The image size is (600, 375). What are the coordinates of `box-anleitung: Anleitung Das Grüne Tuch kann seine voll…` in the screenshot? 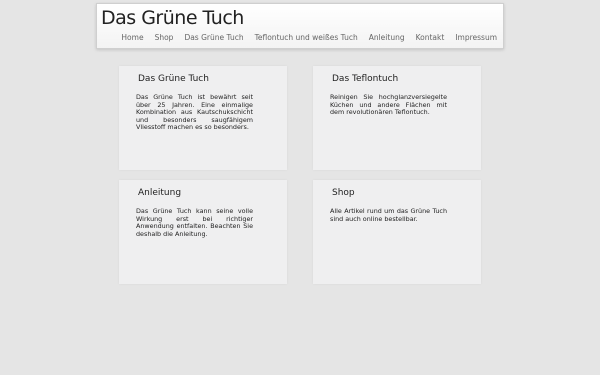 It's located at (203, 232).